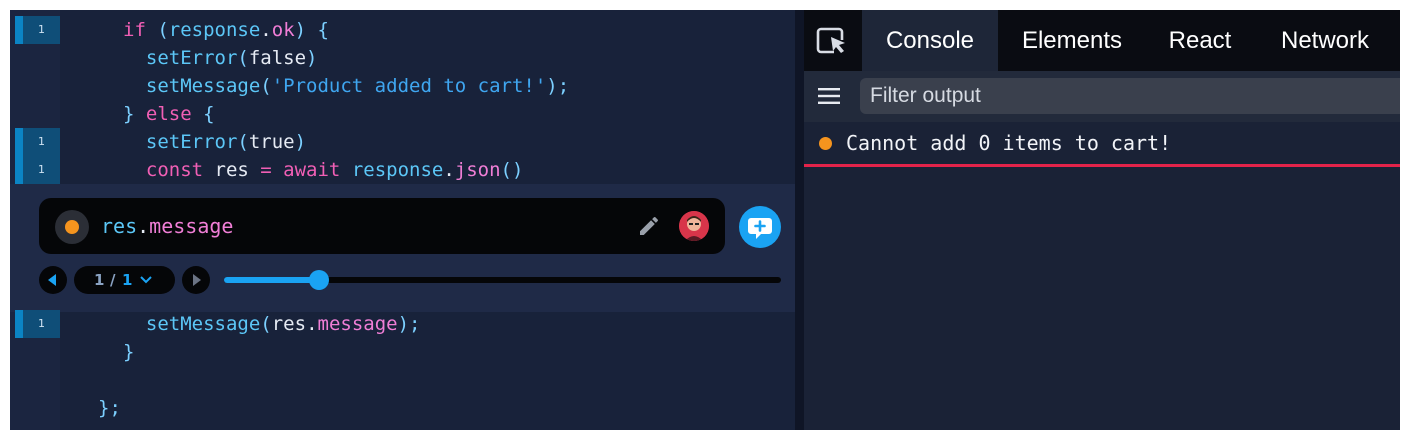 The image size is (1409, 440). I want to click on code-token: (), so click(512, 170).